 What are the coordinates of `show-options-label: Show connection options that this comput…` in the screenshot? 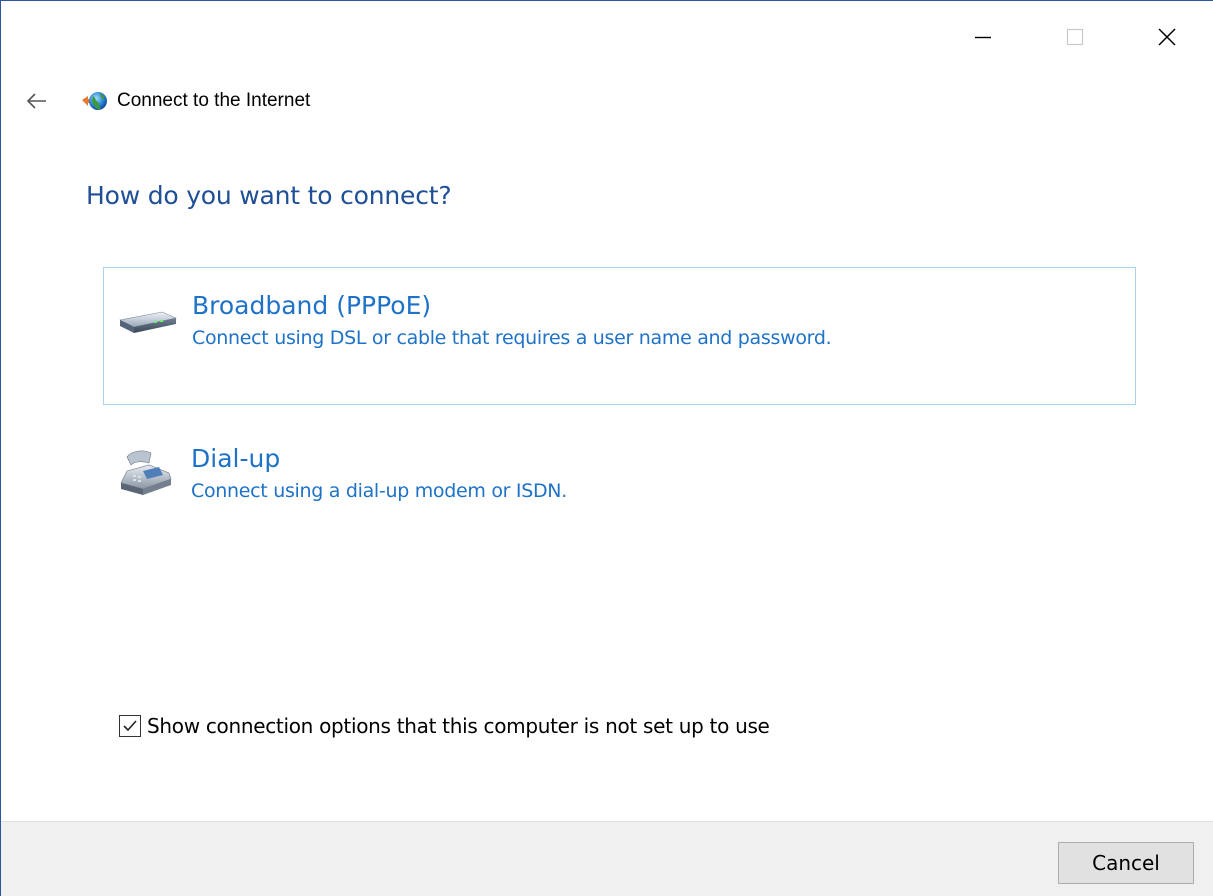 It's located at (458, 726).